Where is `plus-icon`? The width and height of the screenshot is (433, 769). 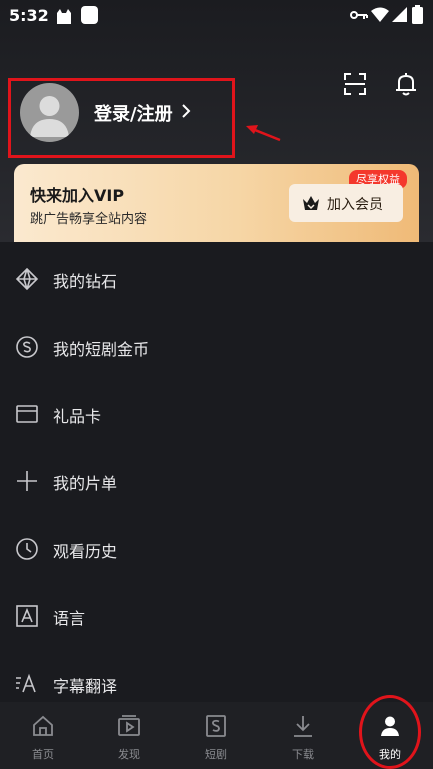
plus-icon is located at coordinates (27, 481).